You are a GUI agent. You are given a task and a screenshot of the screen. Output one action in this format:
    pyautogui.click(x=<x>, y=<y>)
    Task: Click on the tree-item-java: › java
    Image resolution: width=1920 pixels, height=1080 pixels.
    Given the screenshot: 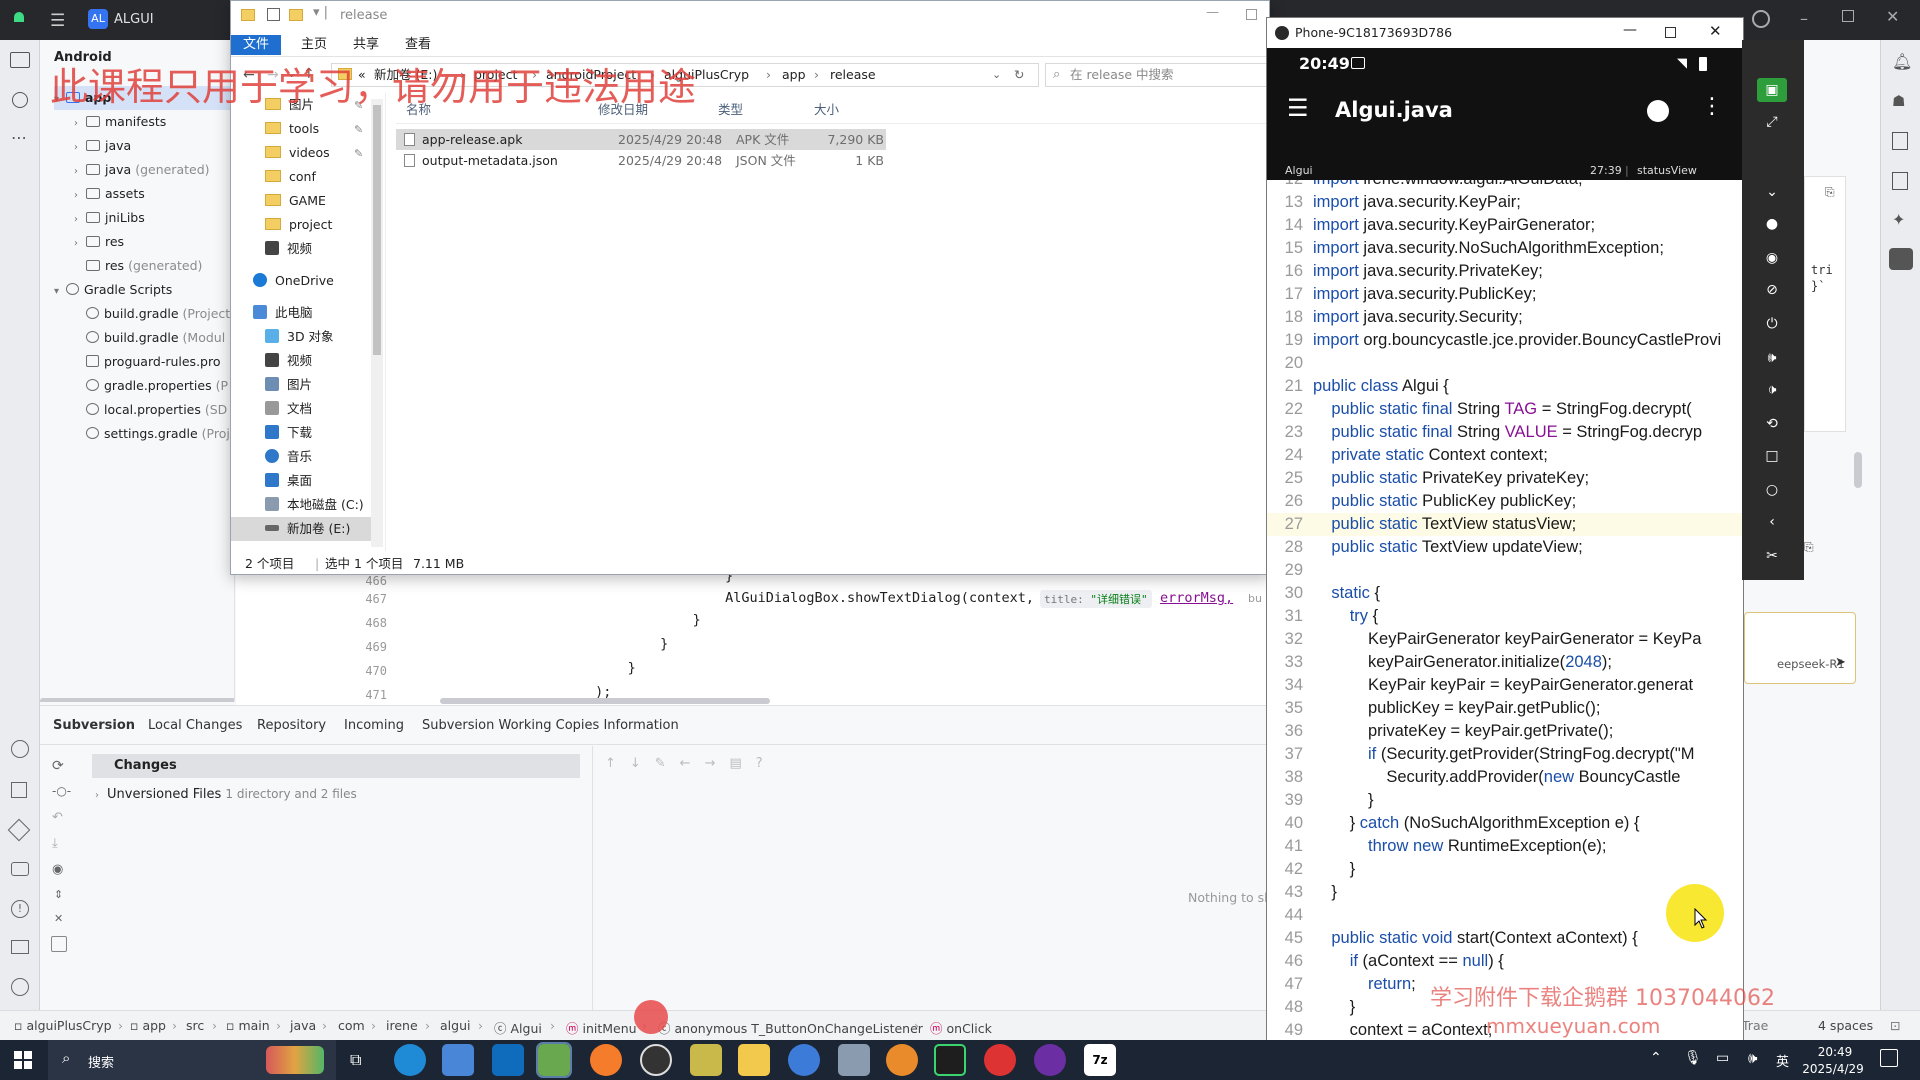 What is the action you would take?
    pyautogui.click(x=102, y=146)
    